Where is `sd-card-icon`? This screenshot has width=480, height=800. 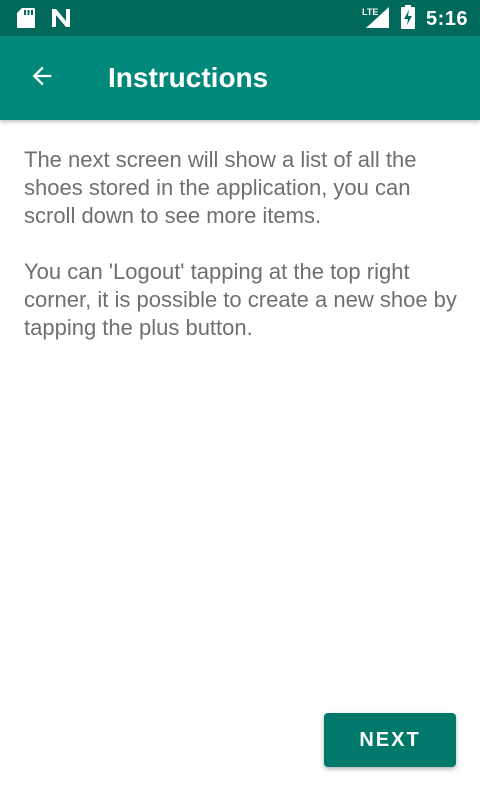
sd-card-icon is located at coordinates (26, 20).